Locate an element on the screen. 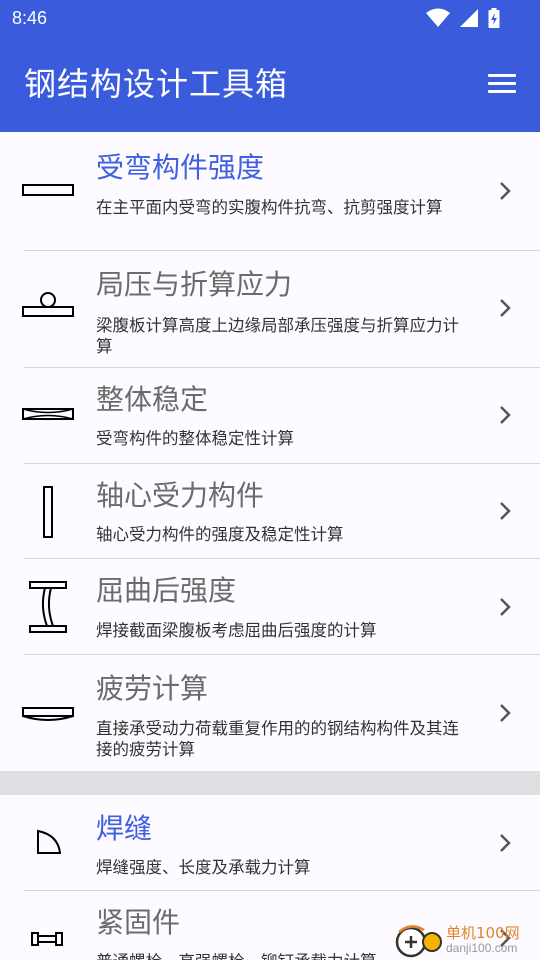  item-desc: 梁腹板计算高度上边缘局部承压强度与折算应力计算 is located at coordinates (277, 336).